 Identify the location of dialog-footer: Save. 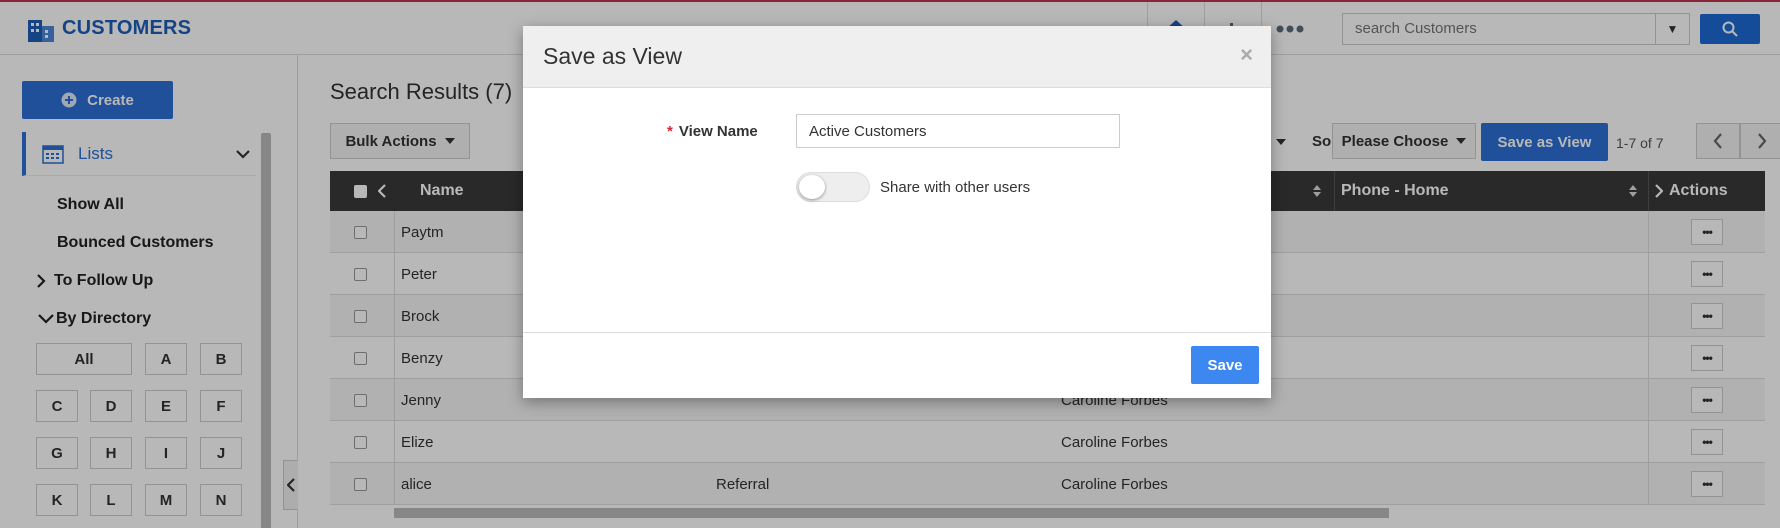
(897, 365).